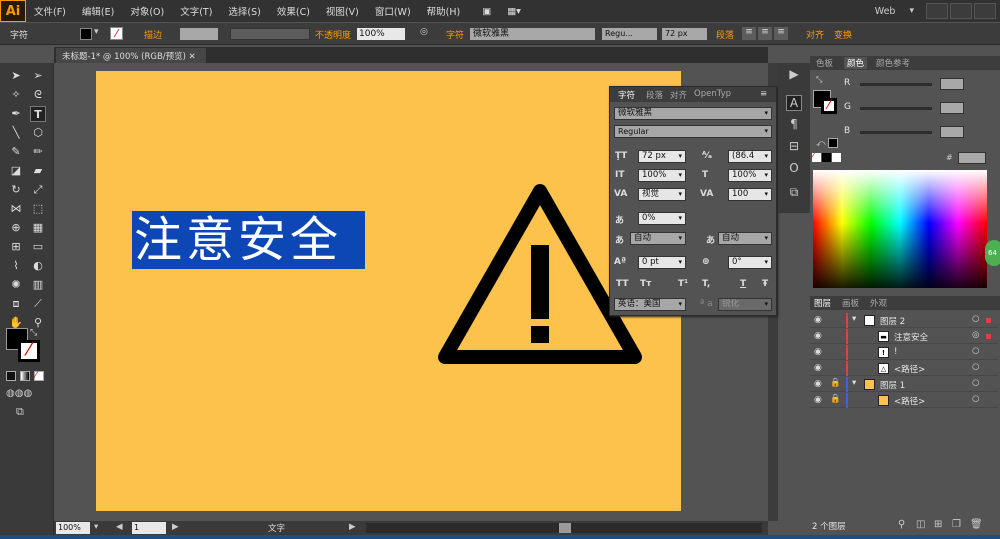 Image resolution: width=1000 pixels, height=539 pixels. I want to click on new-layer-icon: ❐, so click(956, 524).